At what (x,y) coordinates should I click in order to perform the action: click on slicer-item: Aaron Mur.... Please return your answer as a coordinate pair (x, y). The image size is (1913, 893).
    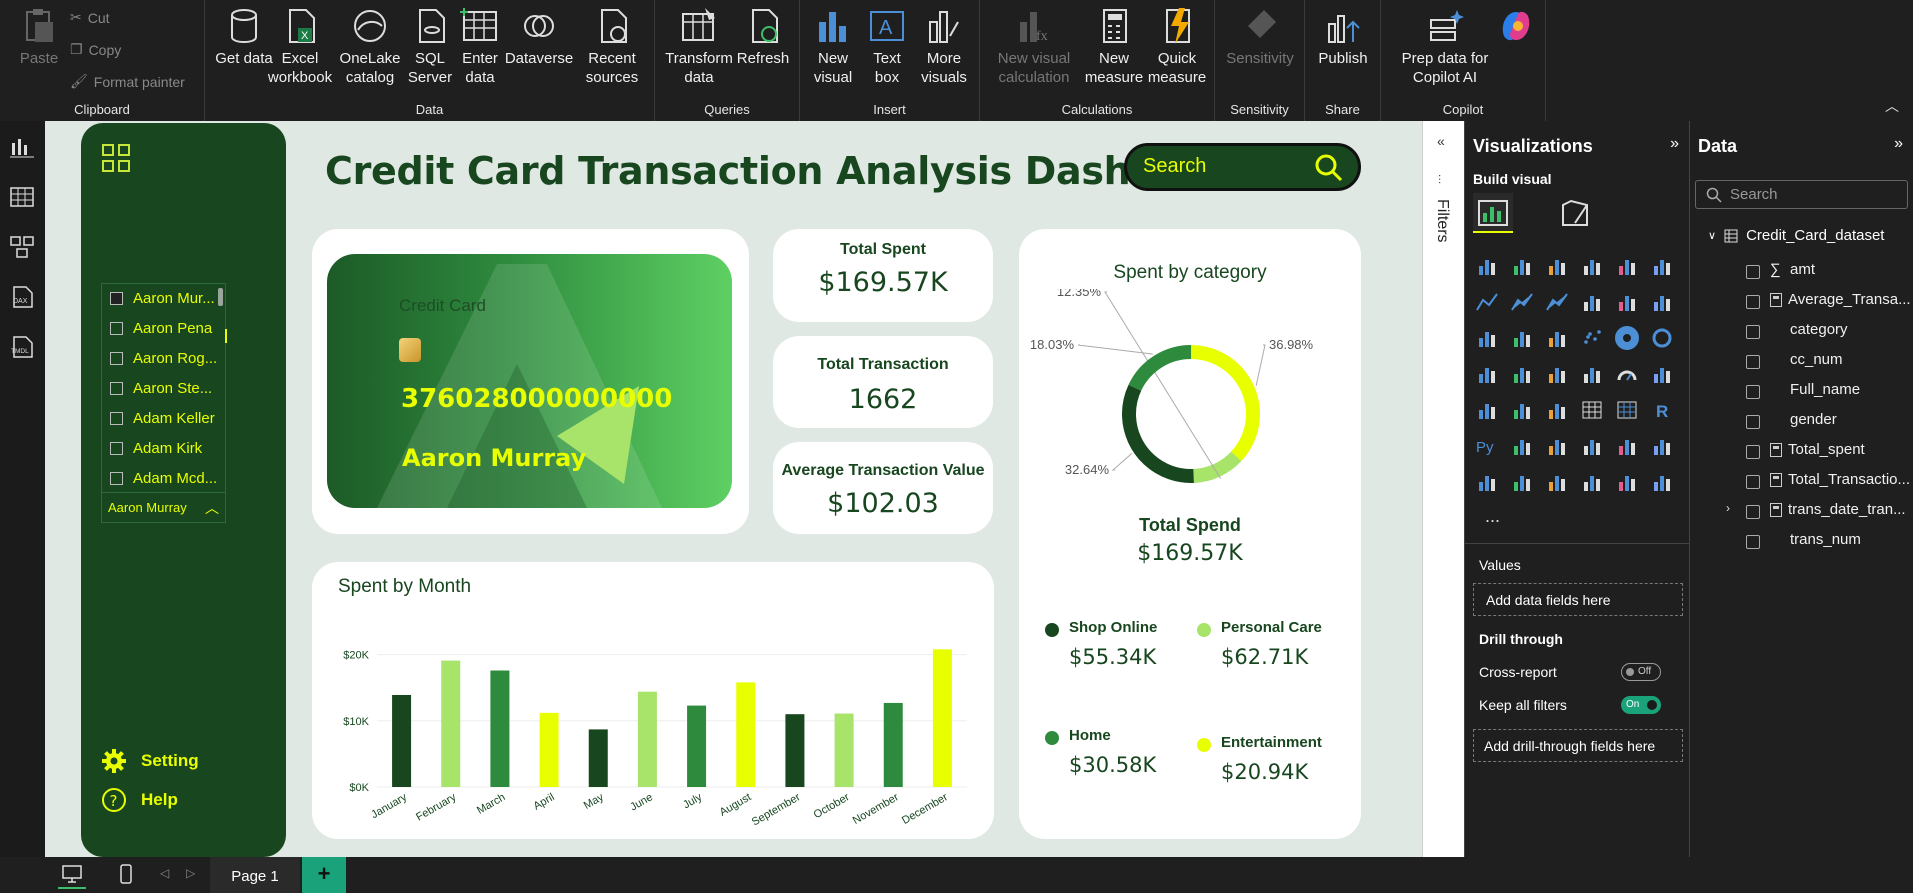
    Looking at the image, I should click on (162, 298).